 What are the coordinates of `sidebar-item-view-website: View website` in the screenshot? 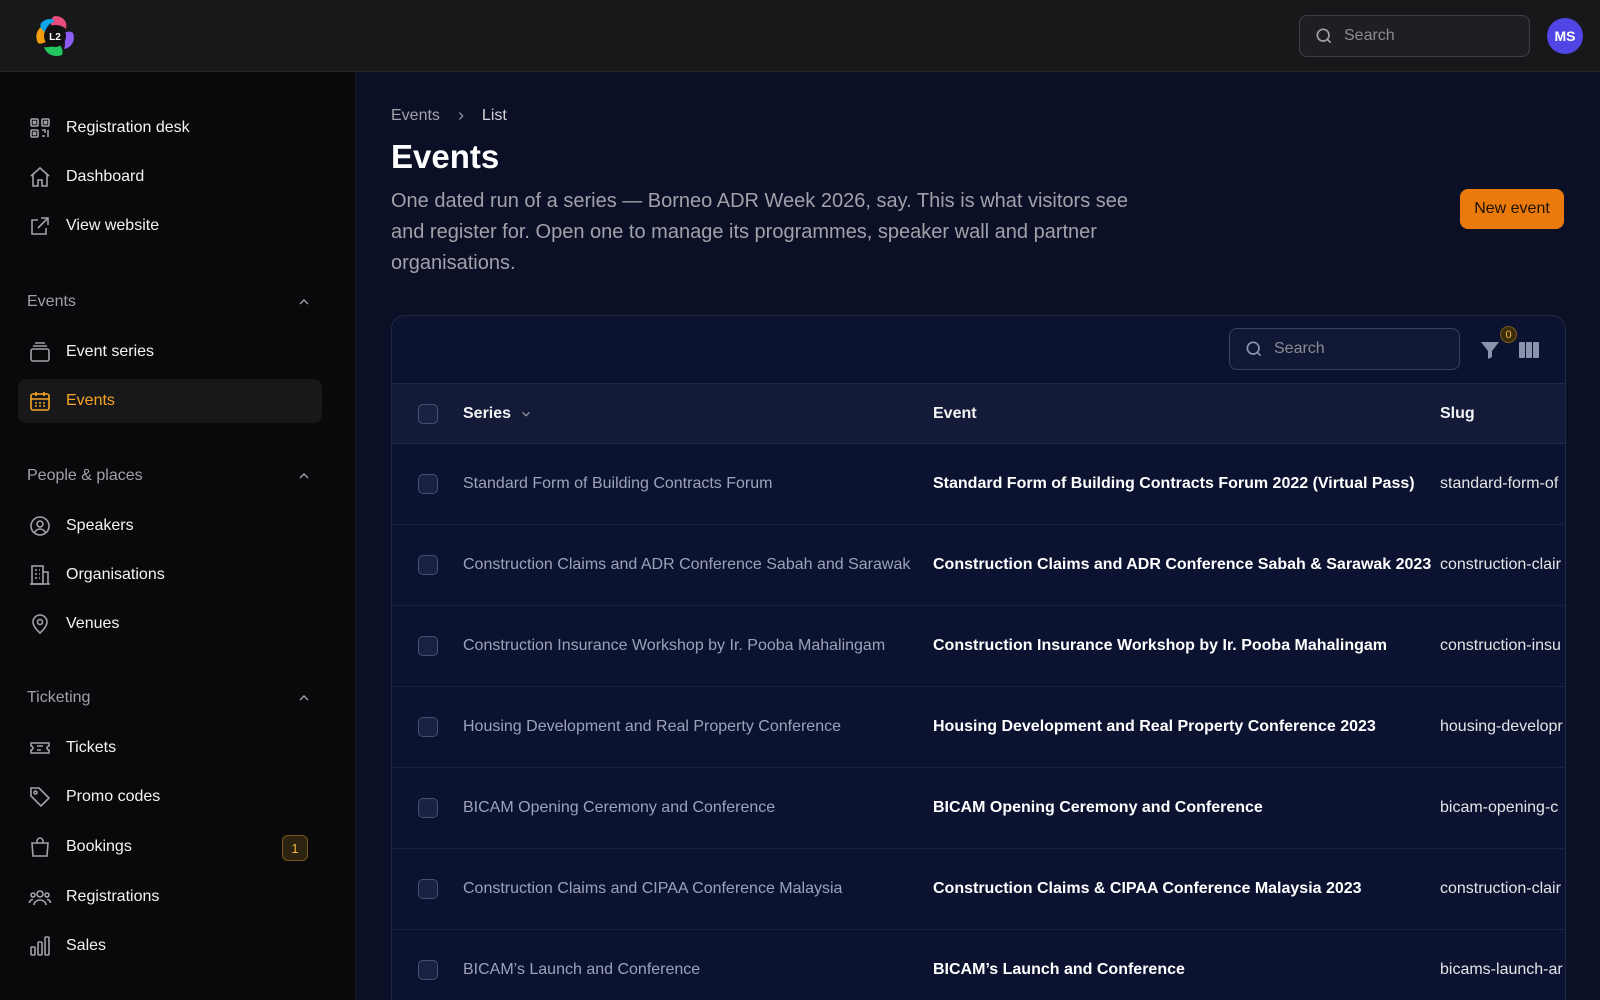 It's located at (170, 226).